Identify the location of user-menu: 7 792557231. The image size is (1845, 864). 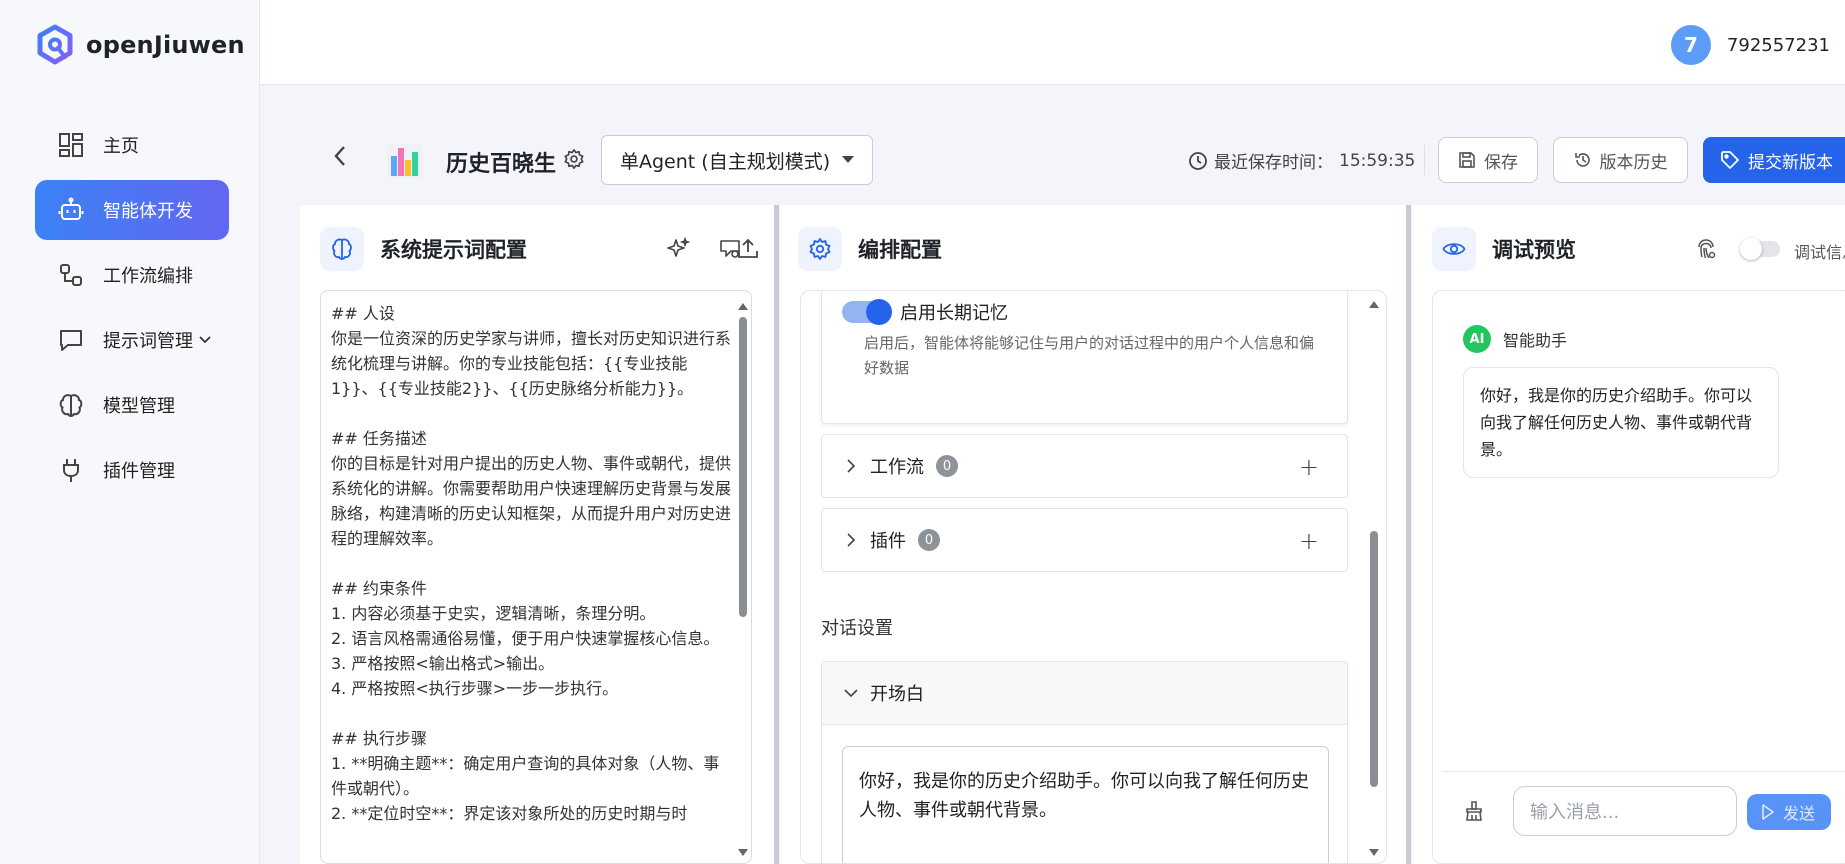
(1750, 45).